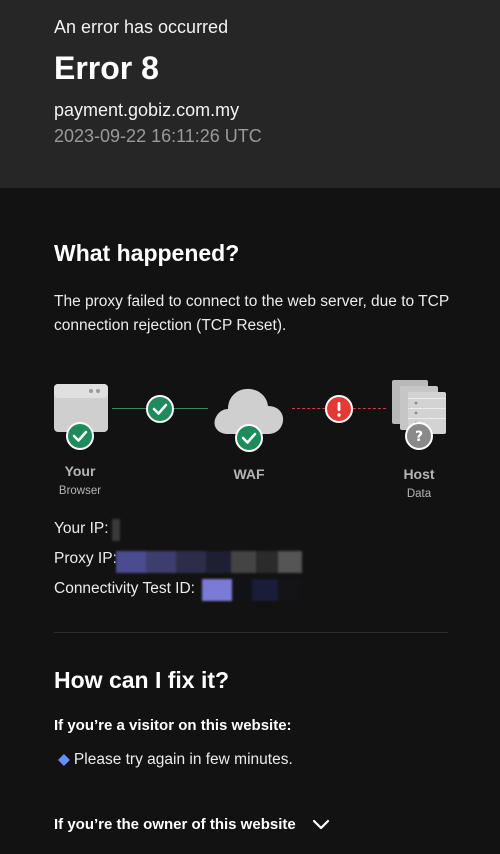  I want to click on visitor-heading: If you’re a visitor on this website:, so click(173, 725).